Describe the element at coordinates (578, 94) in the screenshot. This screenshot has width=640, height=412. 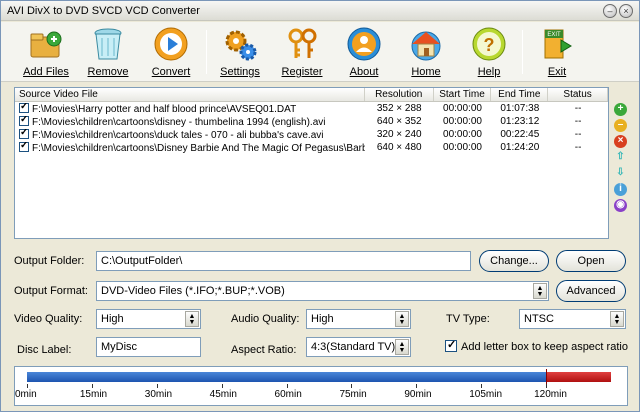
I see `header-status: Status` at that location.